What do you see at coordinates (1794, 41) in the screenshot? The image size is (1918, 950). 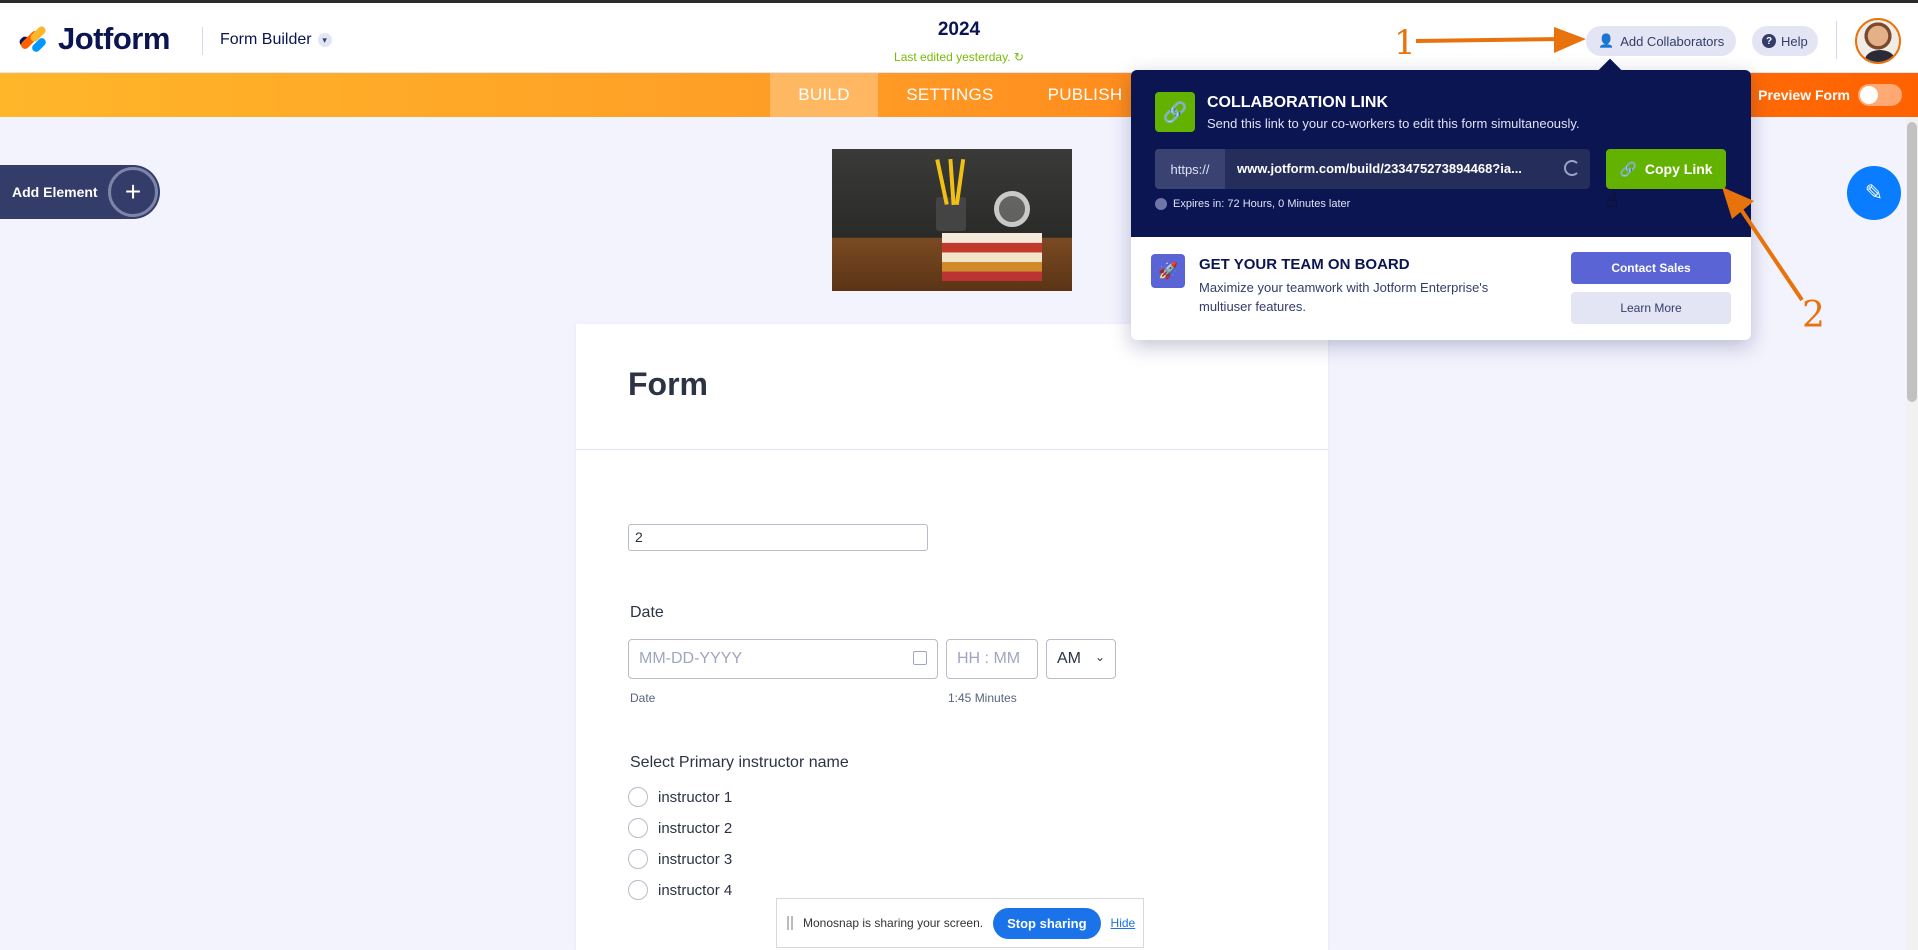 I see `help-label: Help` at bounding box center [1794, 41].